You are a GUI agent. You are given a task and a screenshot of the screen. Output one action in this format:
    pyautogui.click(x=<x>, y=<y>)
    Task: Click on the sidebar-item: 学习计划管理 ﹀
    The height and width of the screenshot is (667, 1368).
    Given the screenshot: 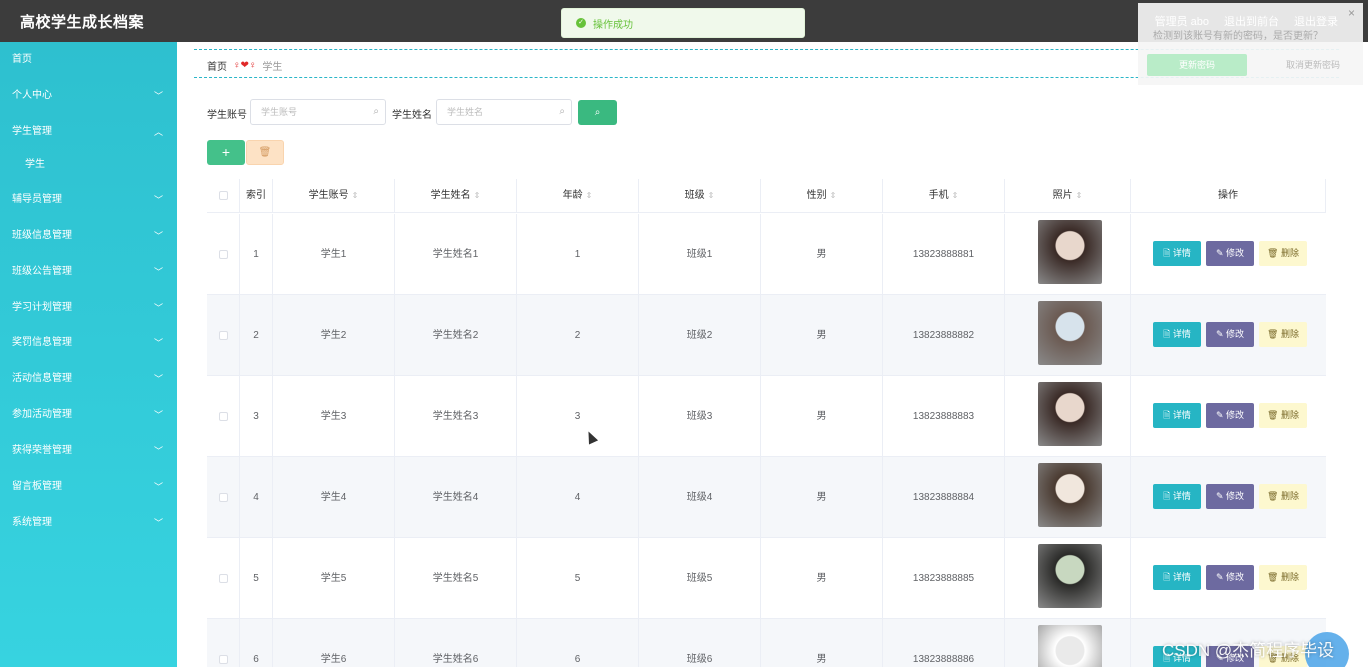 What is the action you would take?
    pyautogui.click(x=88, y=308)
    